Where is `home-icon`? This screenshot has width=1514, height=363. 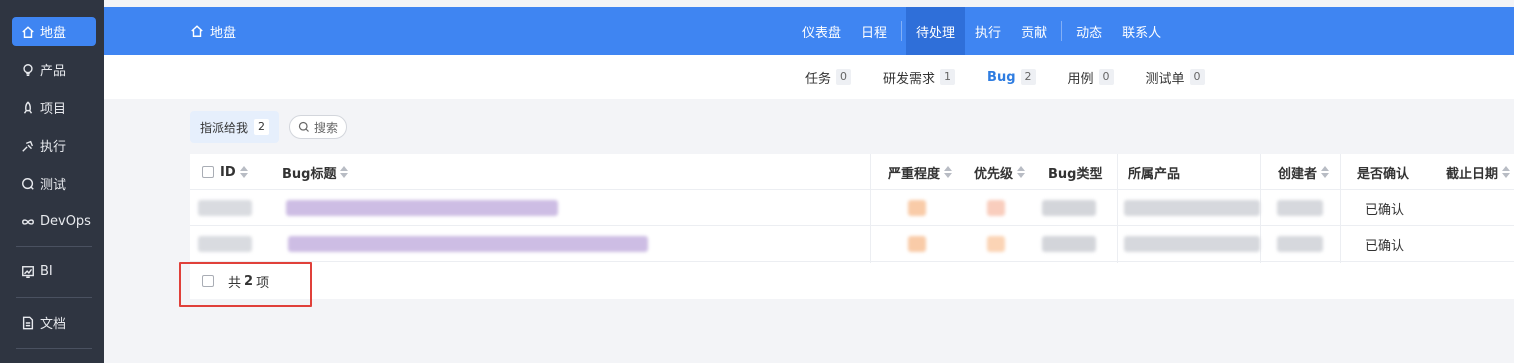
home-icon is located at coordinates (197, 31).